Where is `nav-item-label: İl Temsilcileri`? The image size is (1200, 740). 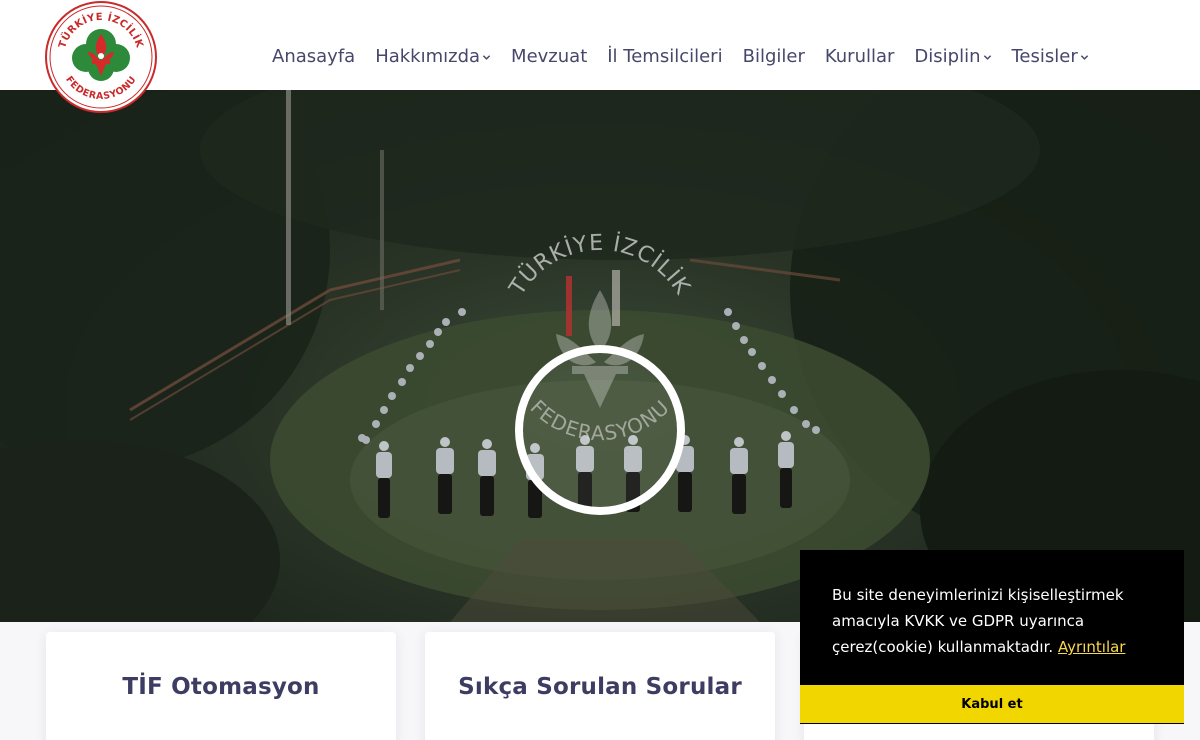 nav-item-label: İl Temsilcileri is located at coordinates (665, 56).